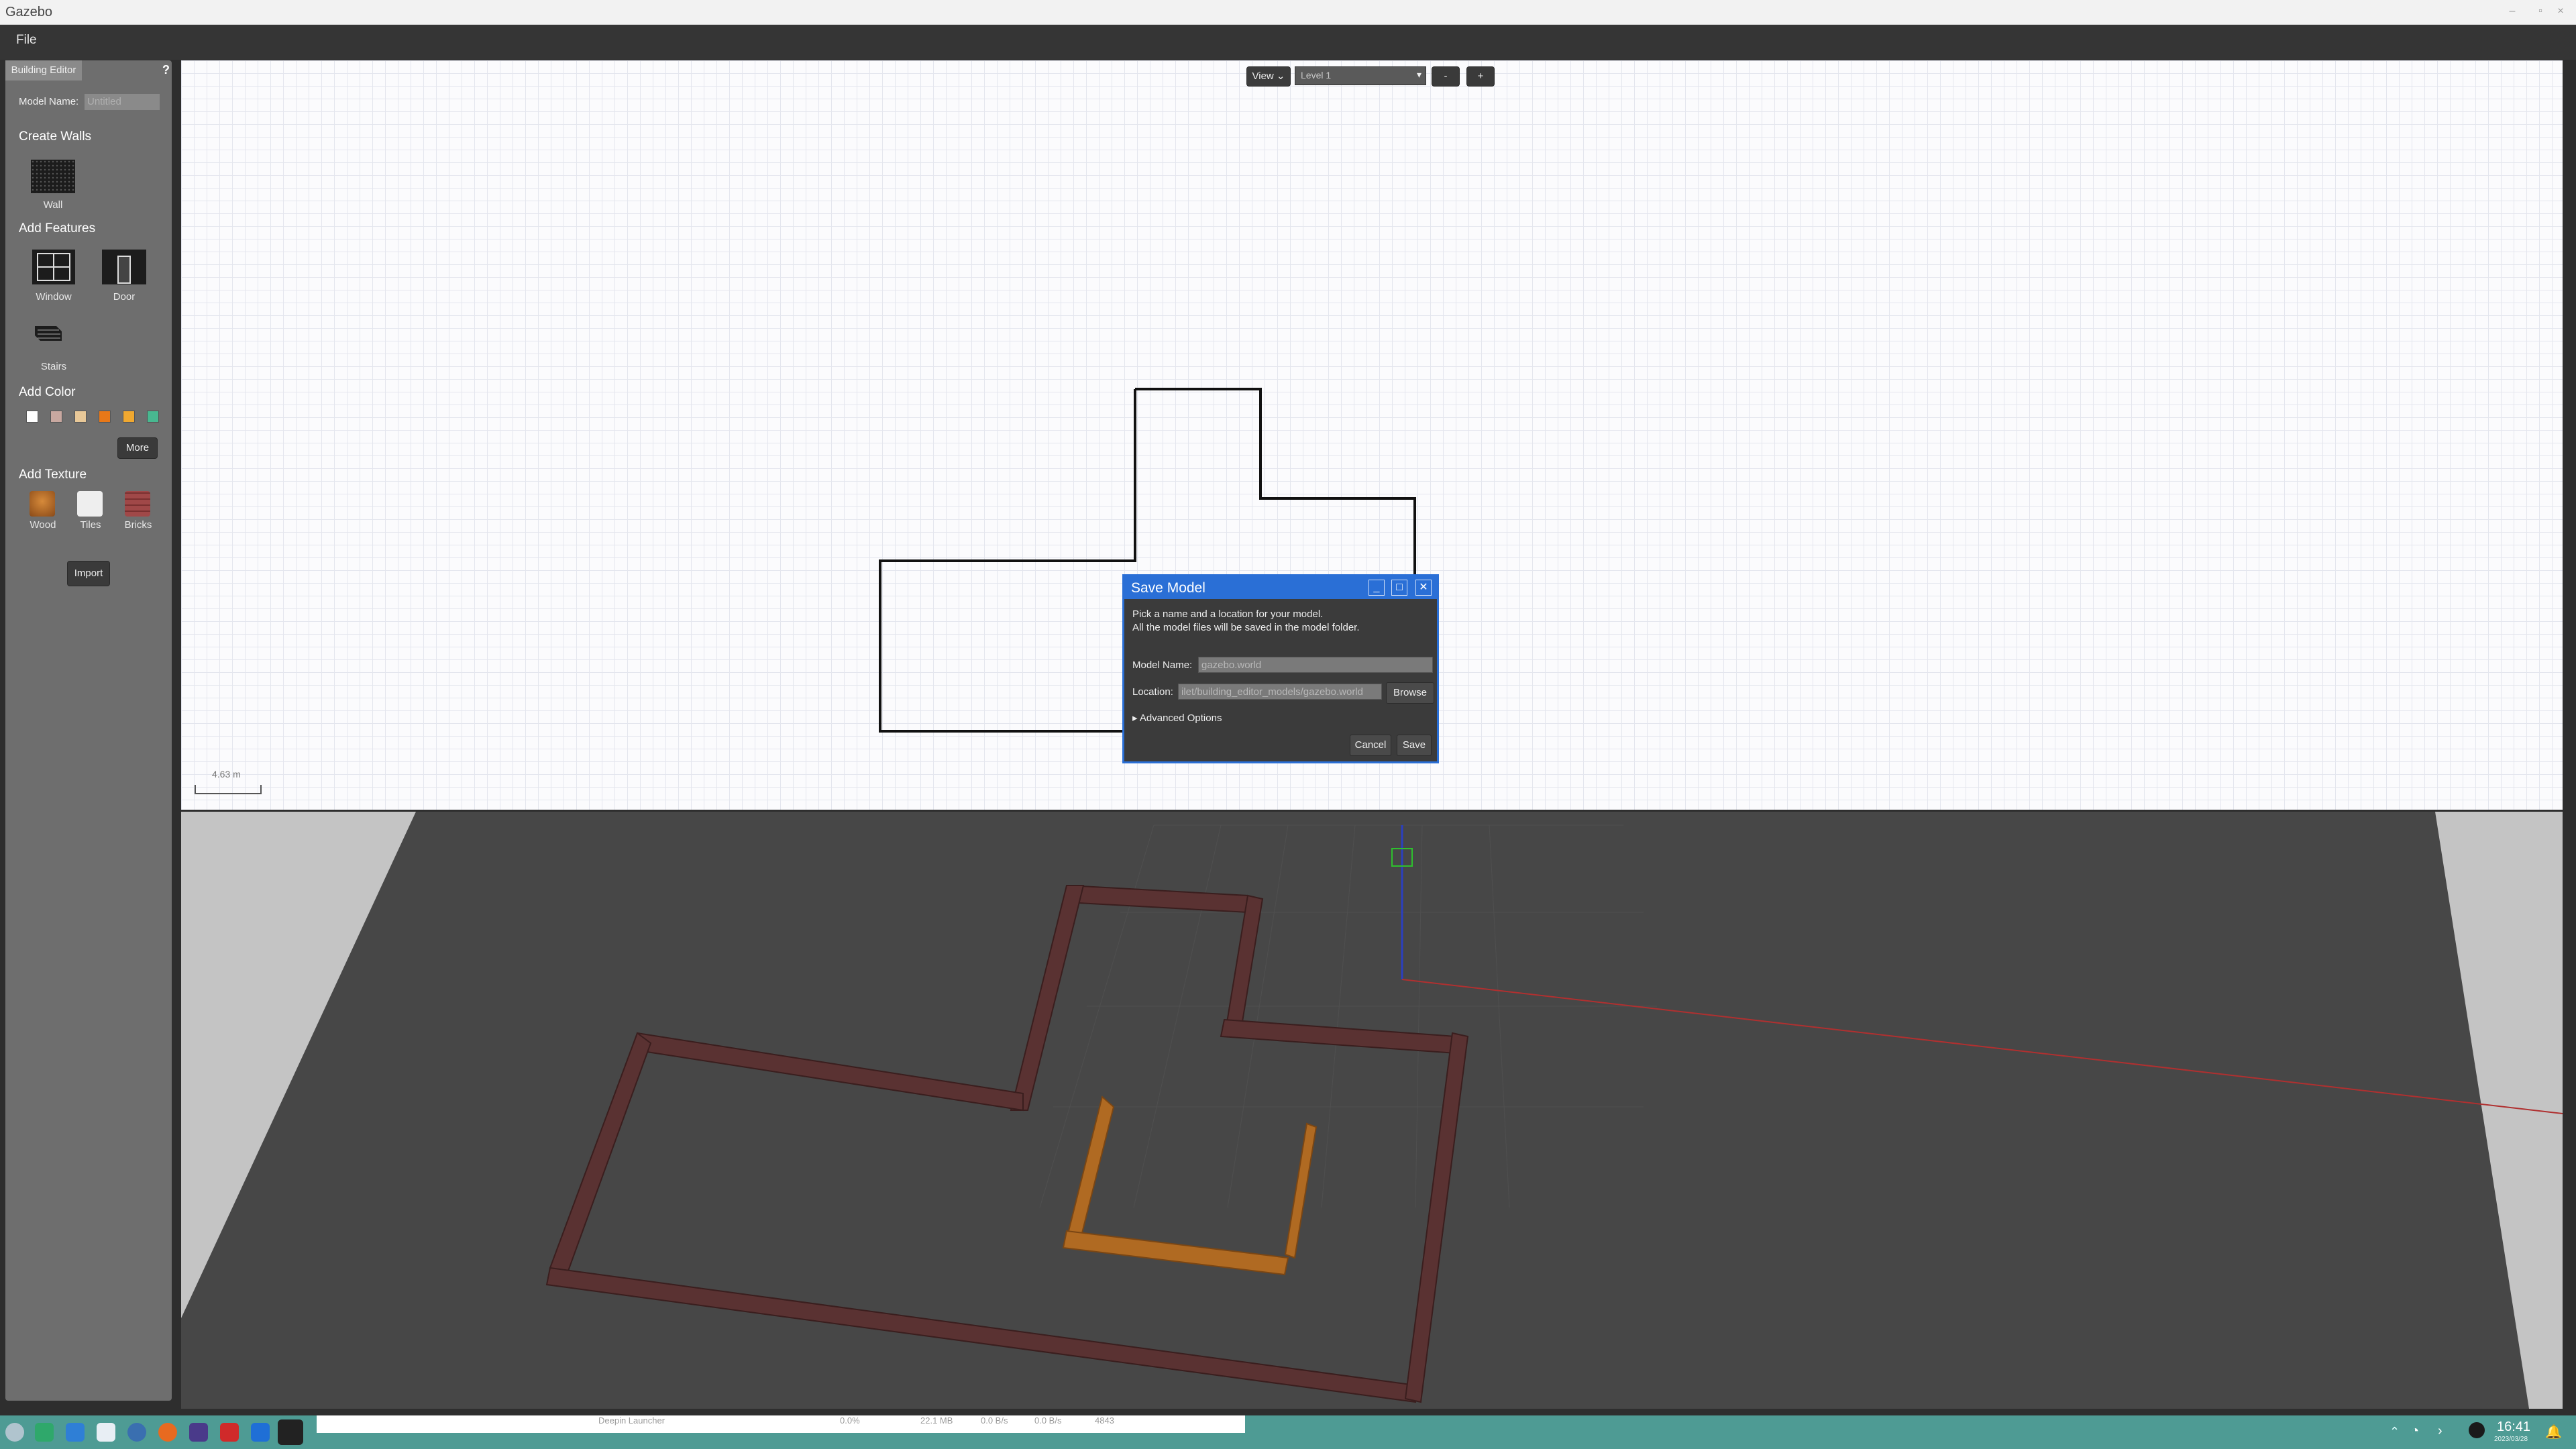 The image size is (2576, 1449). I want to click on help-button: ?, so click(166, 70).